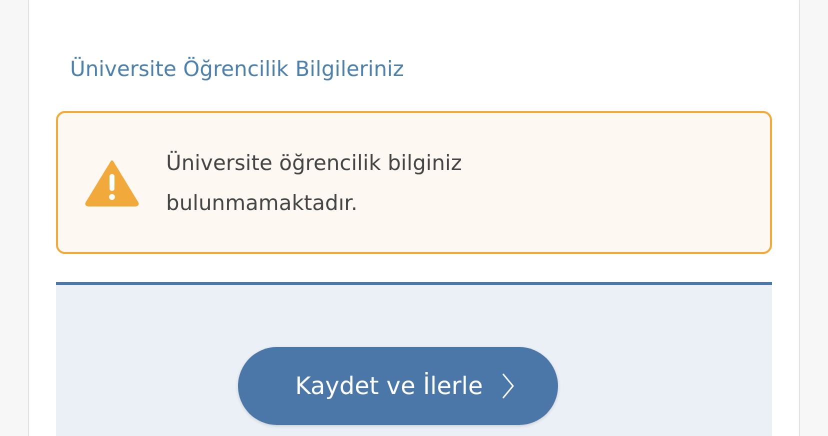  What do you see at coordinates (507, 386) in the screenshot?
I see `chevron-right-icon` at bounding box center [507, 386].